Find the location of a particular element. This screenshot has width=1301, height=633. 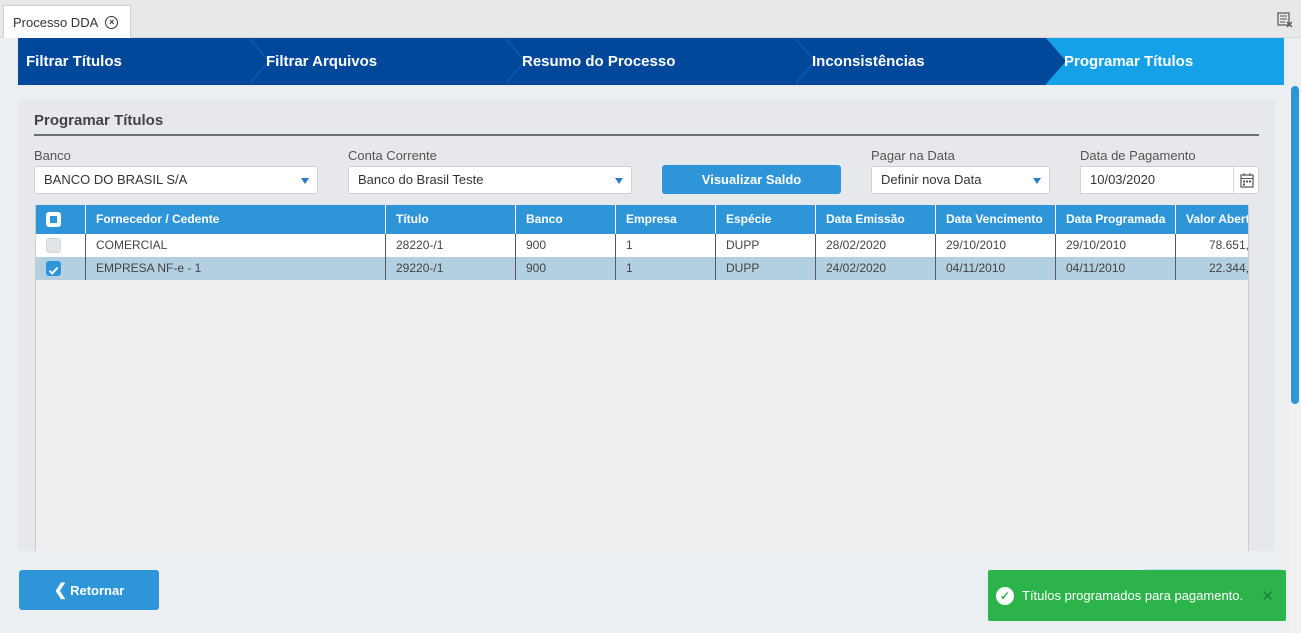

checkmark-icon is located at coordinates (53, 270).